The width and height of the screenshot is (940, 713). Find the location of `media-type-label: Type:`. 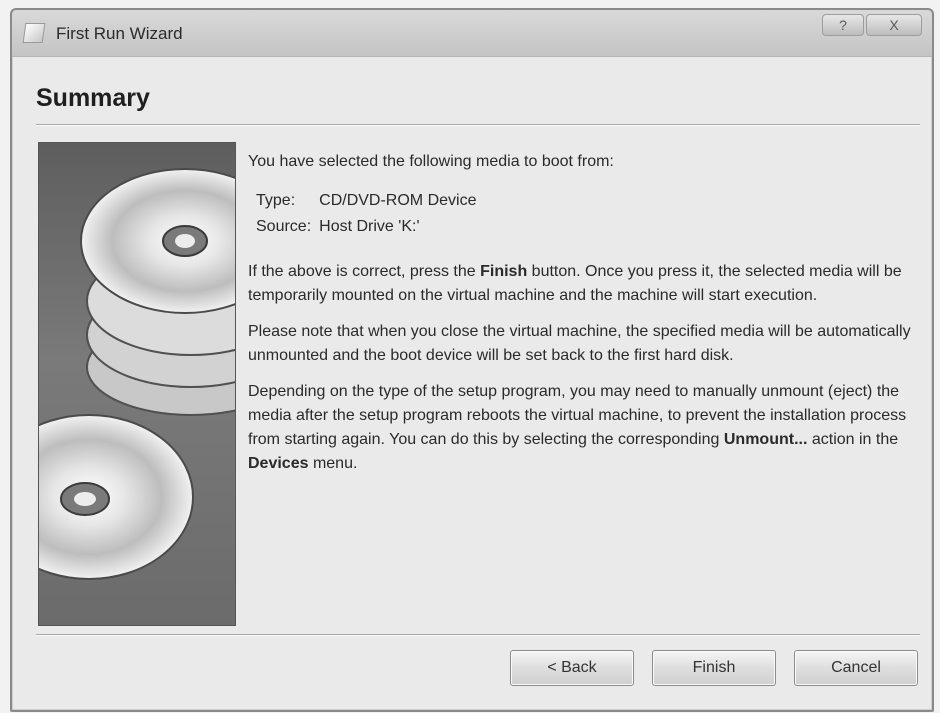

media-type-label: Type: is located at coordinates (276, 200).